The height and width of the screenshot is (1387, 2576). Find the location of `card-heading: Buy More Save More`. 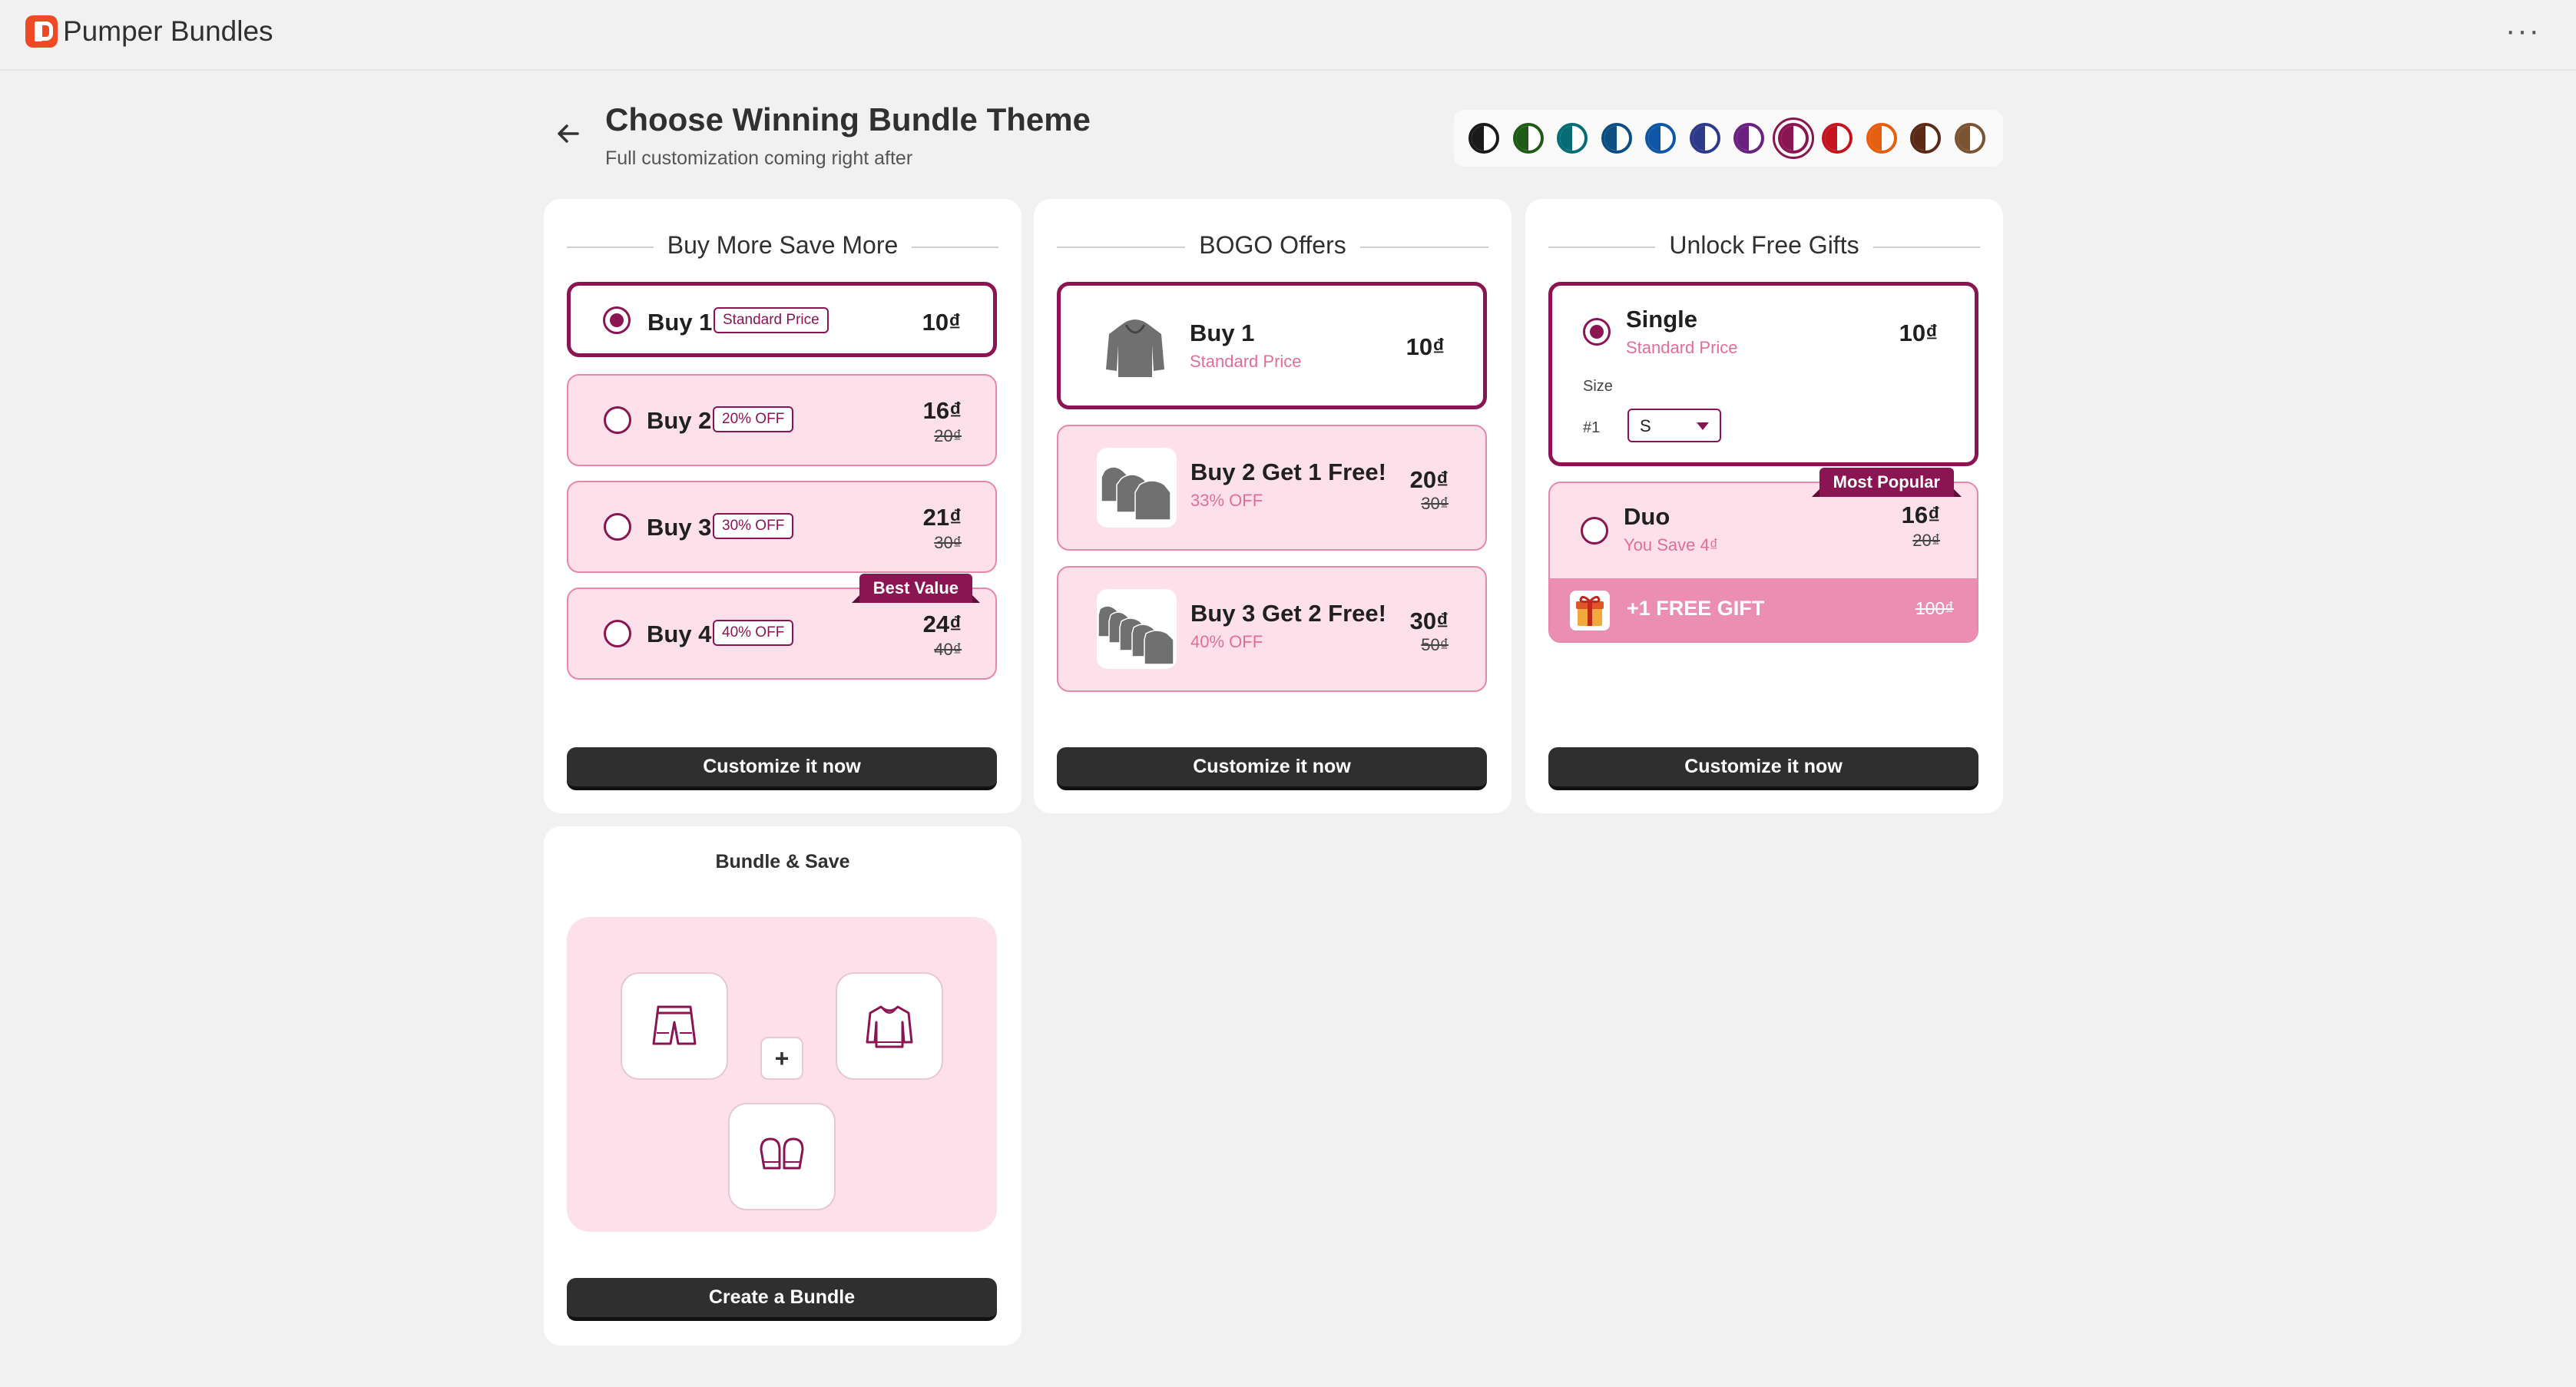

card-heading: Buy More Save More is located at coordinates (782, 245).